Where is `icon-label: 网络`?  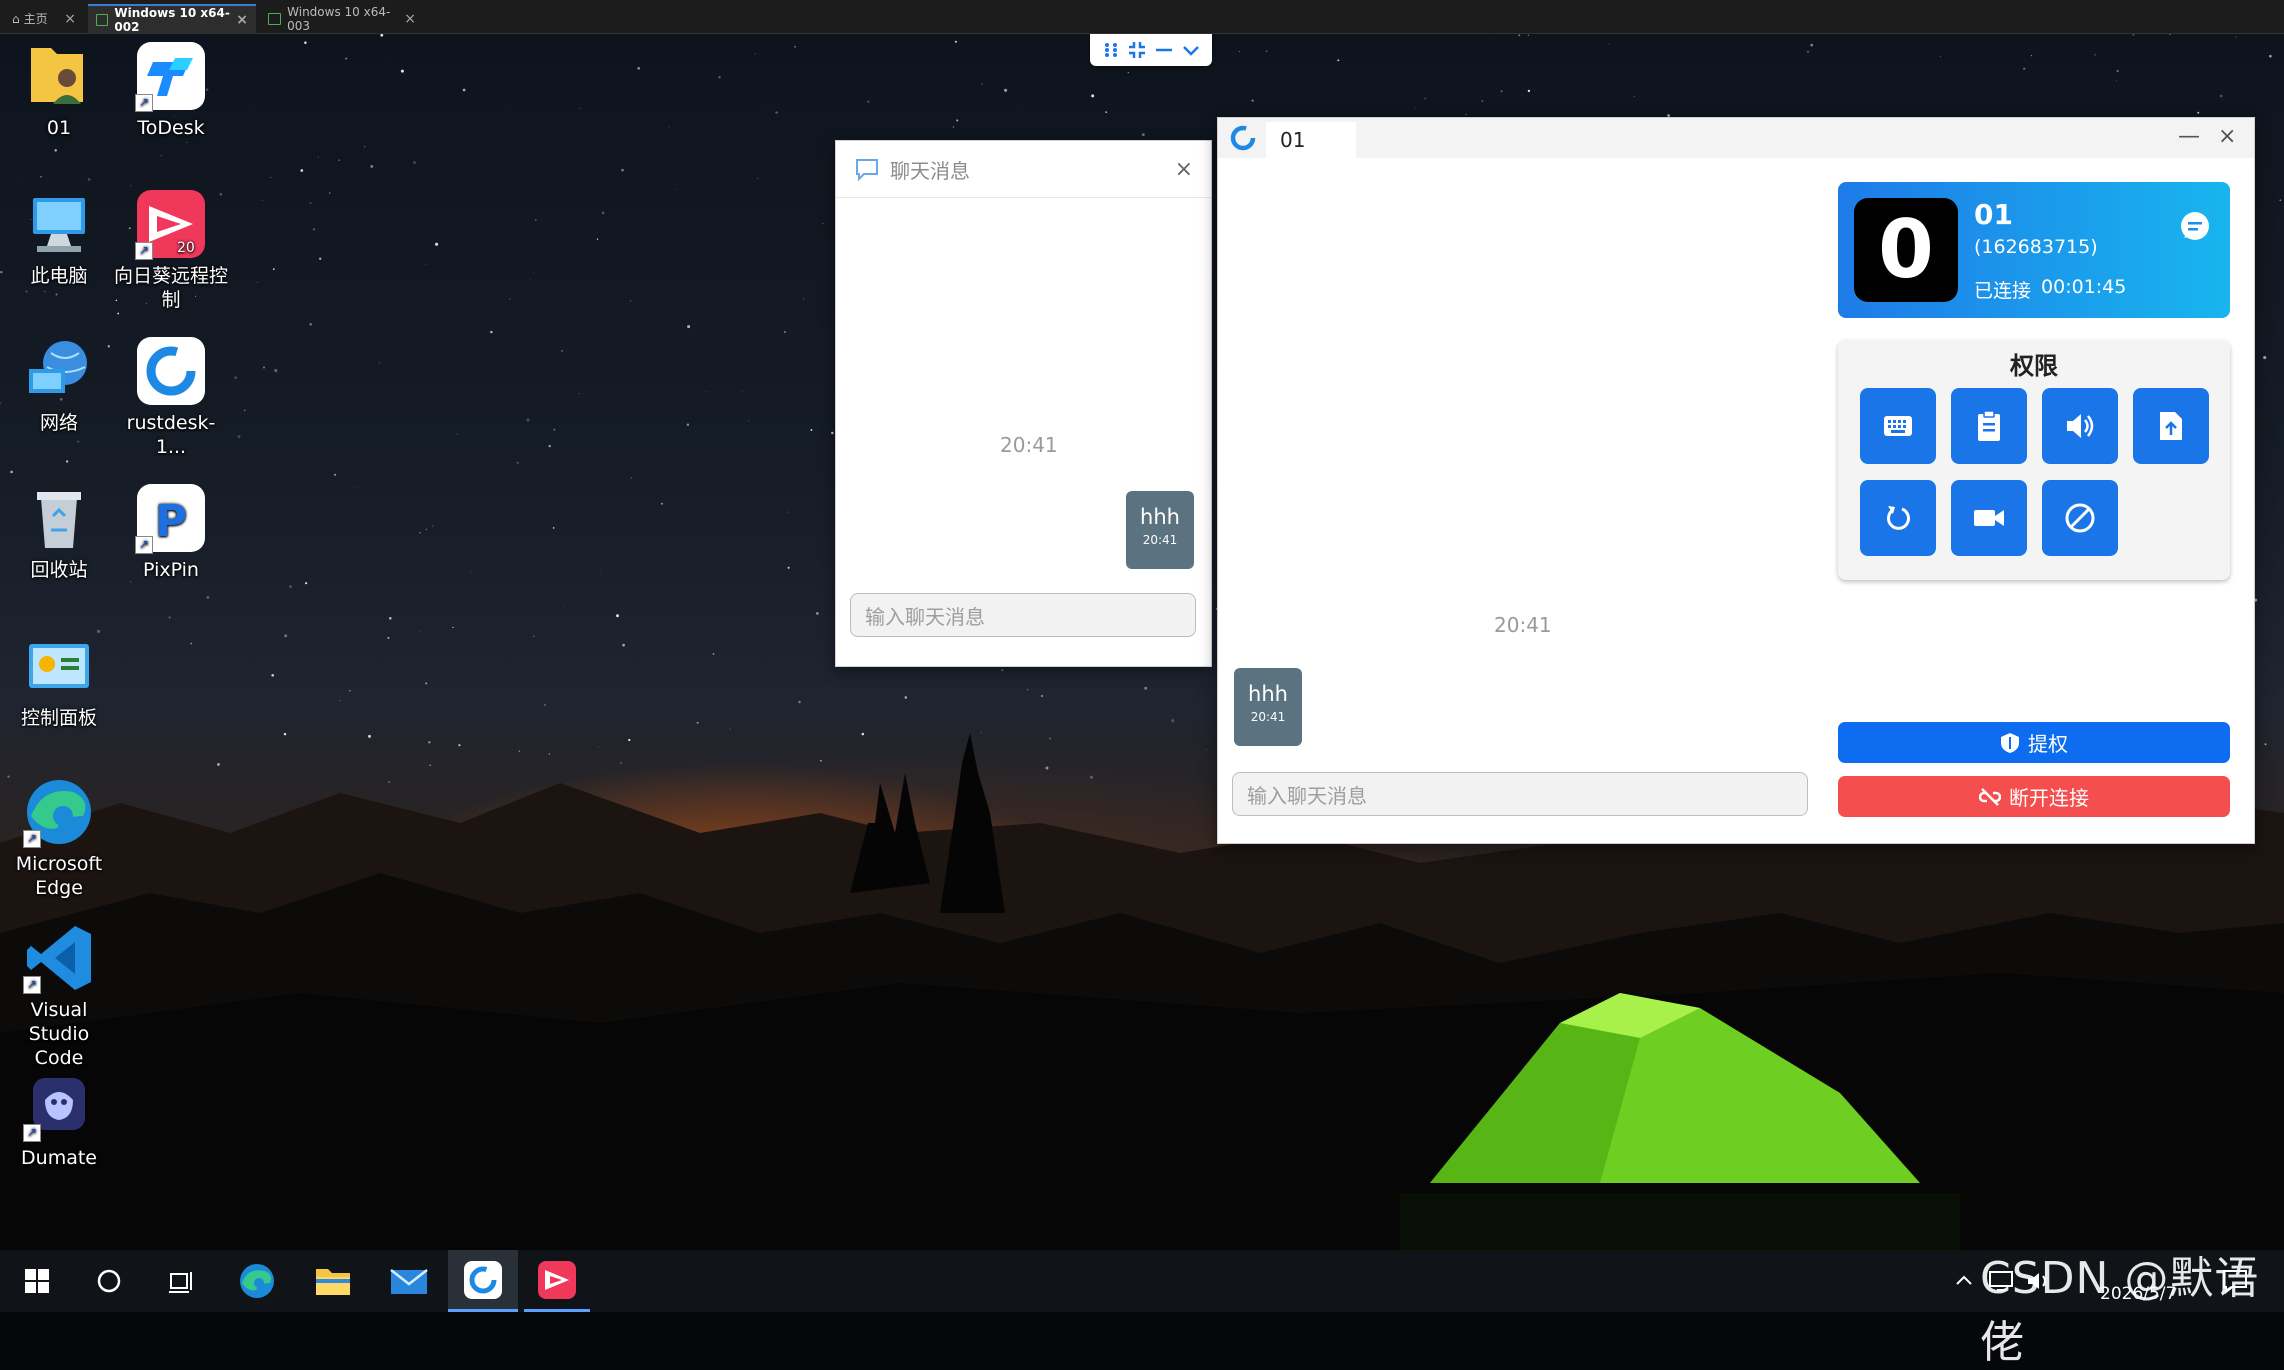 icon-label: 网络 is located at coordinates (58, 423).